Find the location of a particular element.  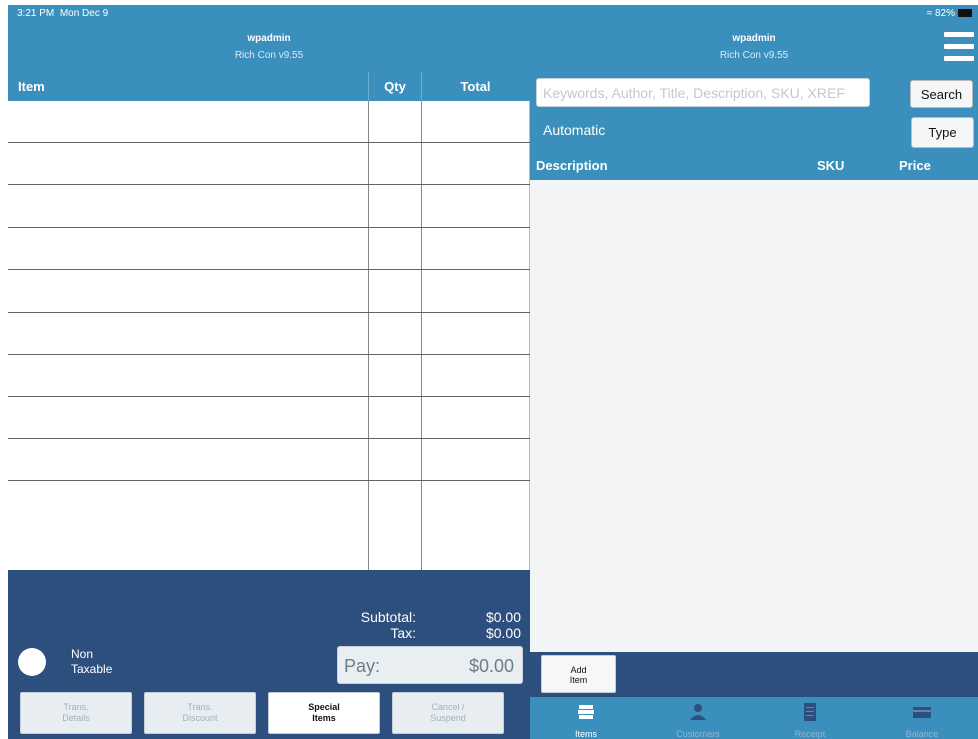

left-header: 3:21 PM Mon Dec 9 wpadmin Rich Con v9.55 is located at coordinates (269, 38).